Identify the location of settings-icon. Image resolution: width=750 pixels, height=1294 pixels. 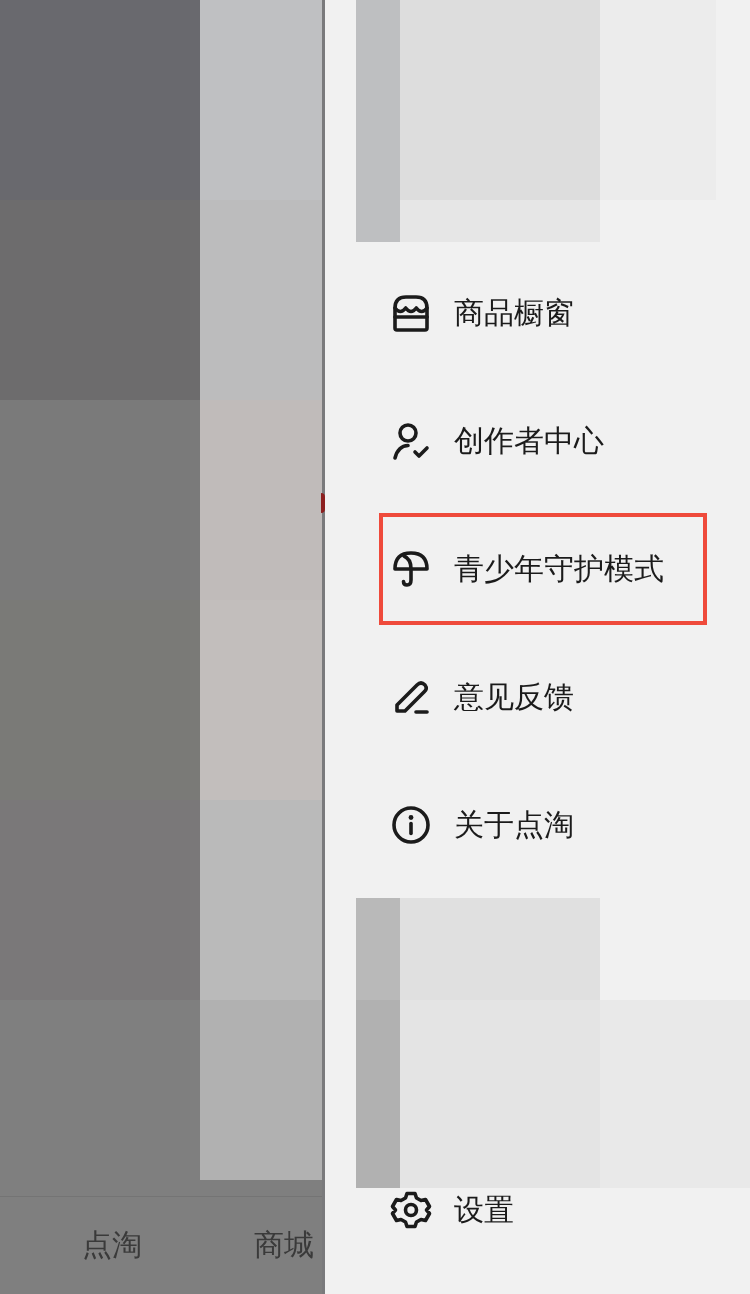
(411, 1210).